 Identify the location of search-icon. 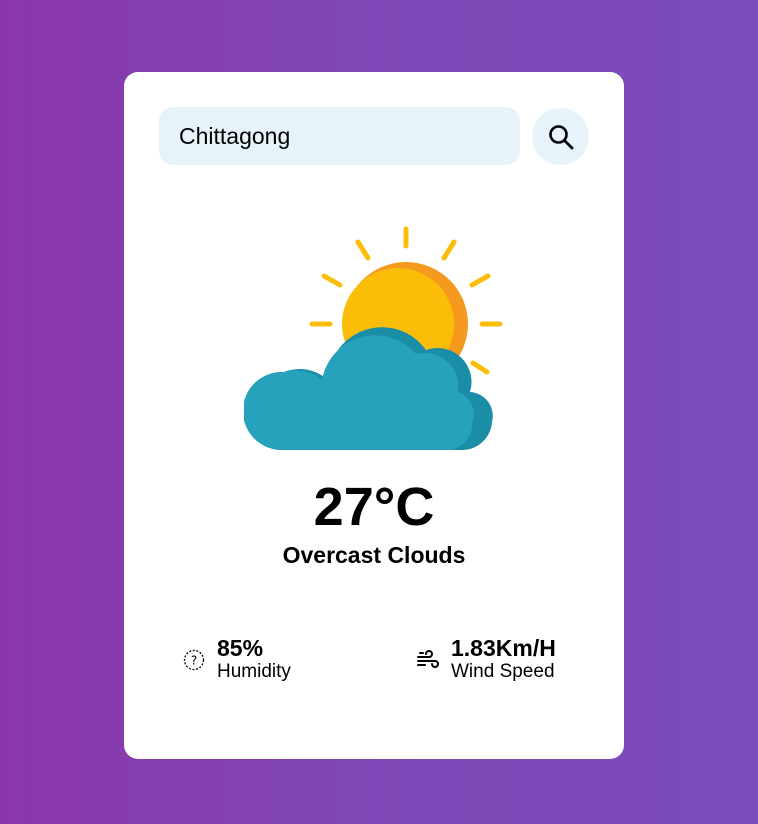
(560, 136).